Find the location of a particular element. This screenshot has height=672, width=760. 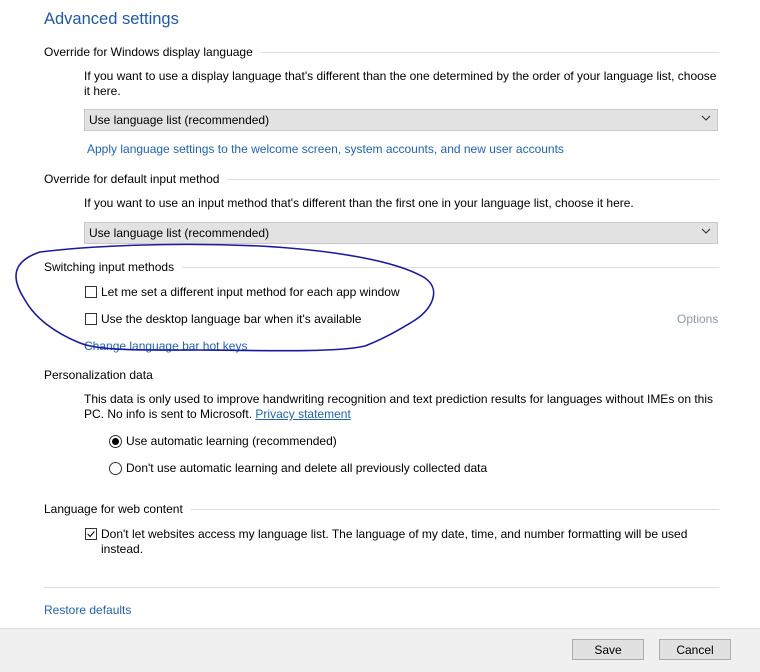

input-method-dropdown-value: Use language list (recommended) is located at coordinates (179, 233).